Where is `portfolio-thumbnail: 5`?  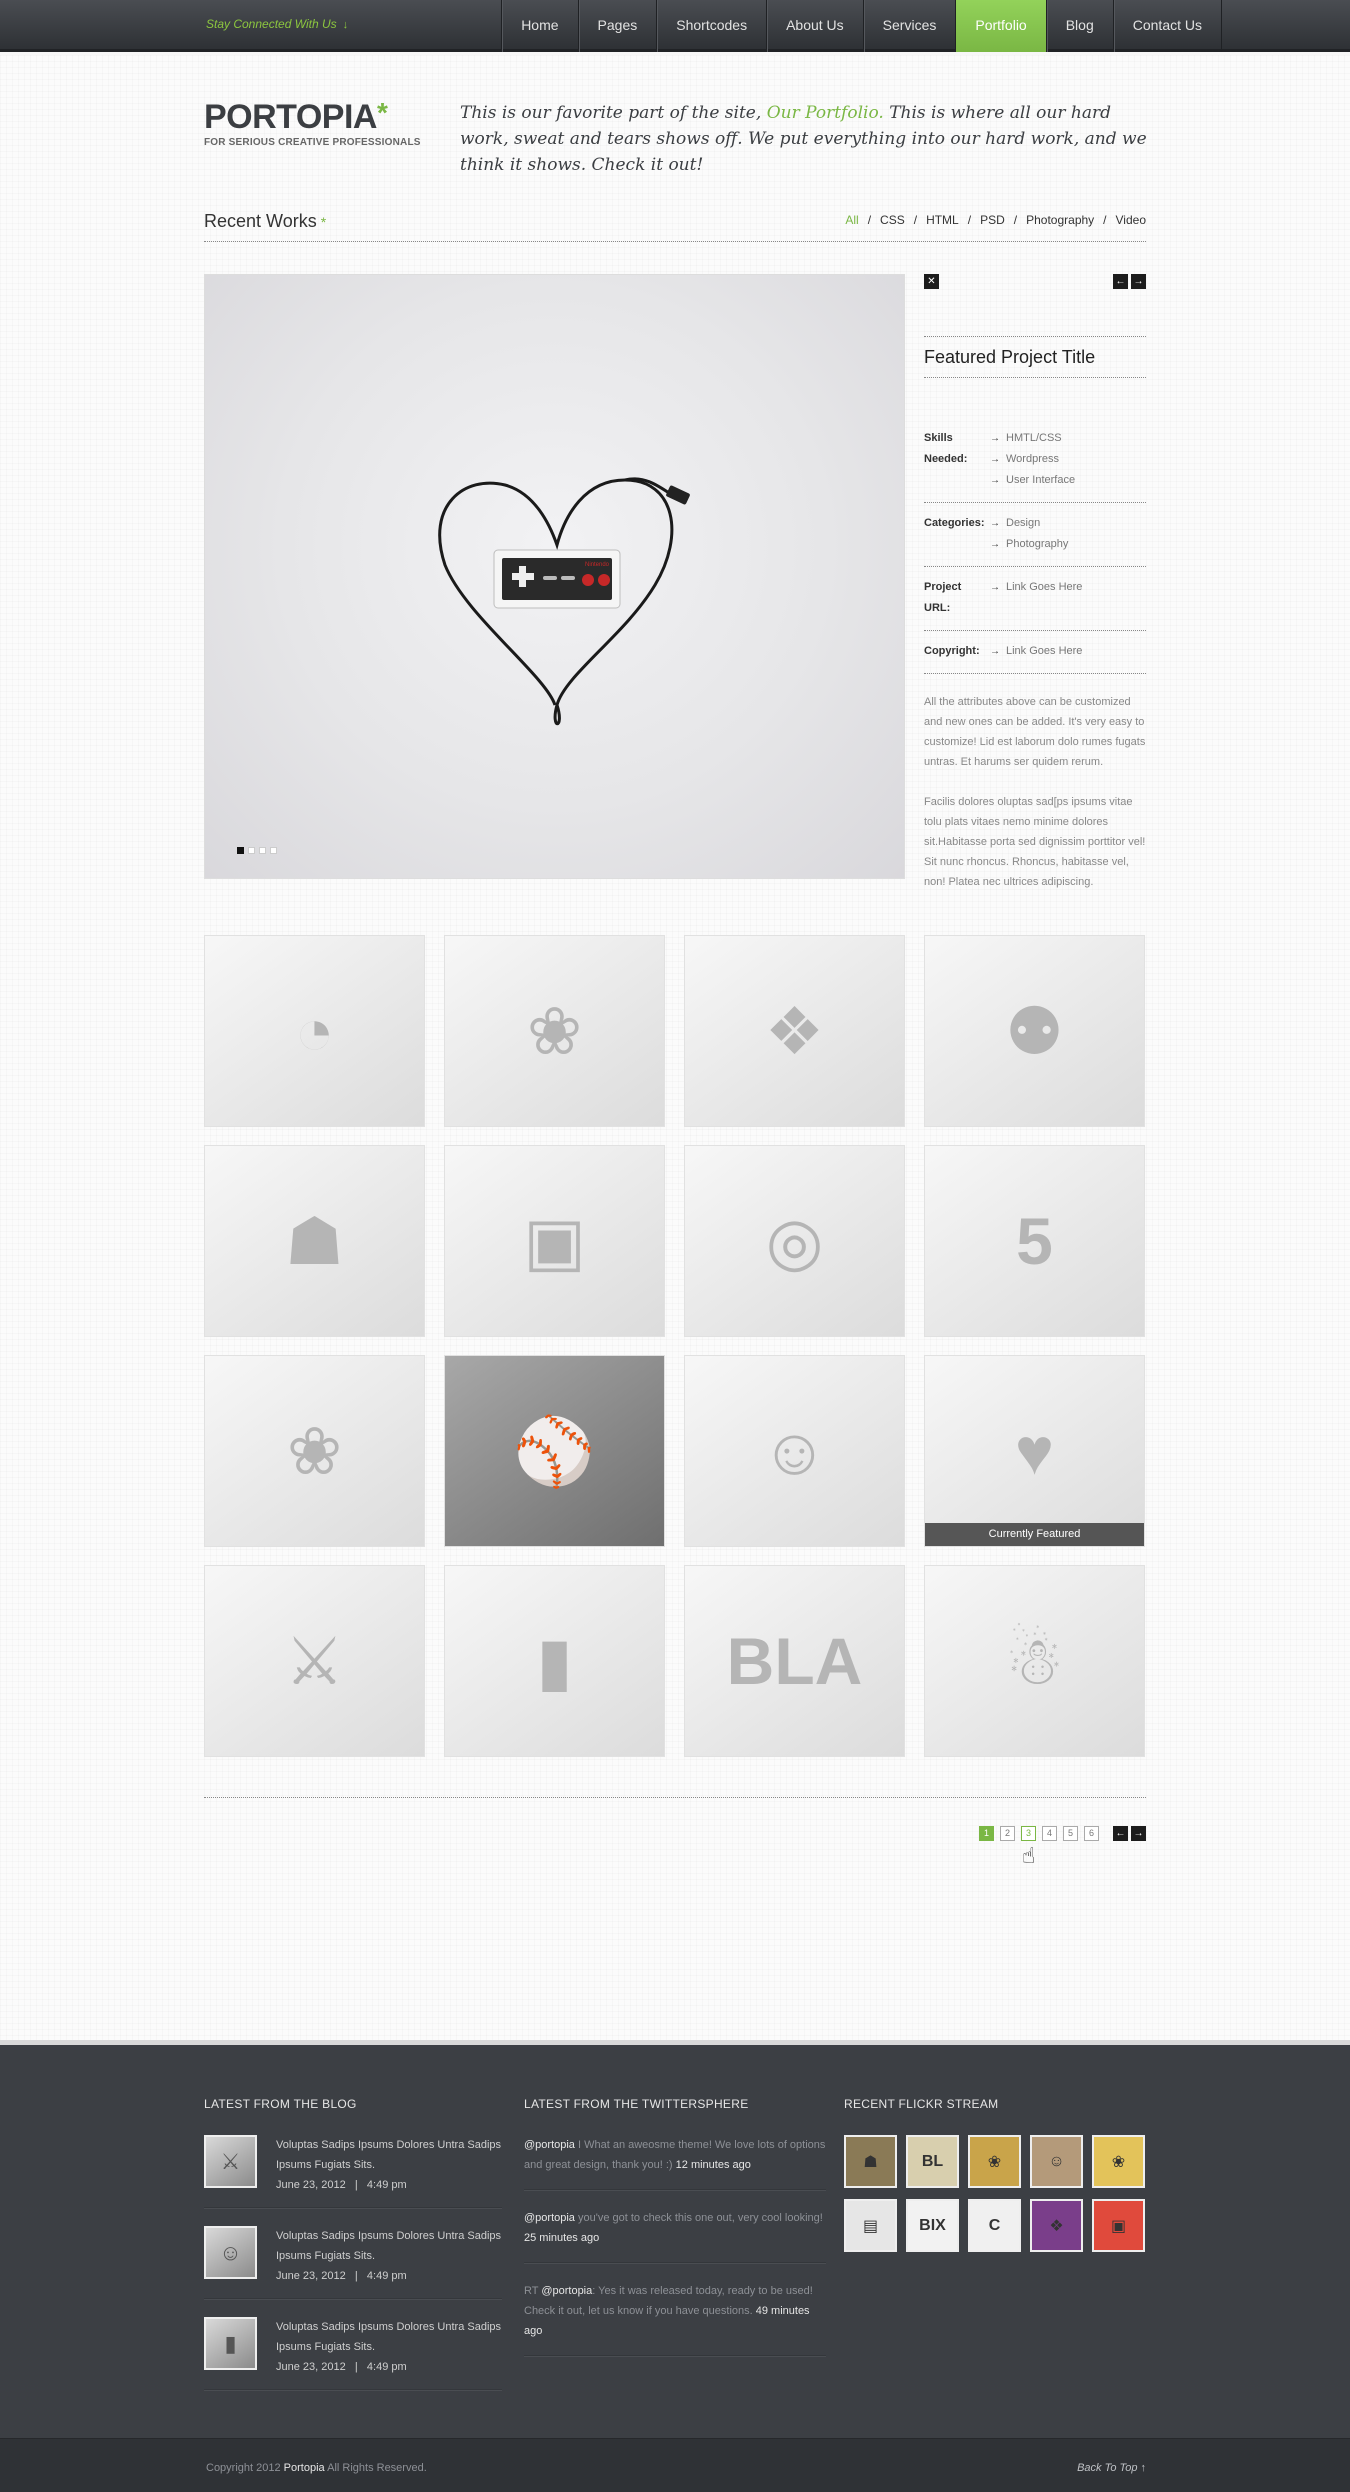
portfolio-thumbnail: 5 is located at coordinates (1034, 1241).